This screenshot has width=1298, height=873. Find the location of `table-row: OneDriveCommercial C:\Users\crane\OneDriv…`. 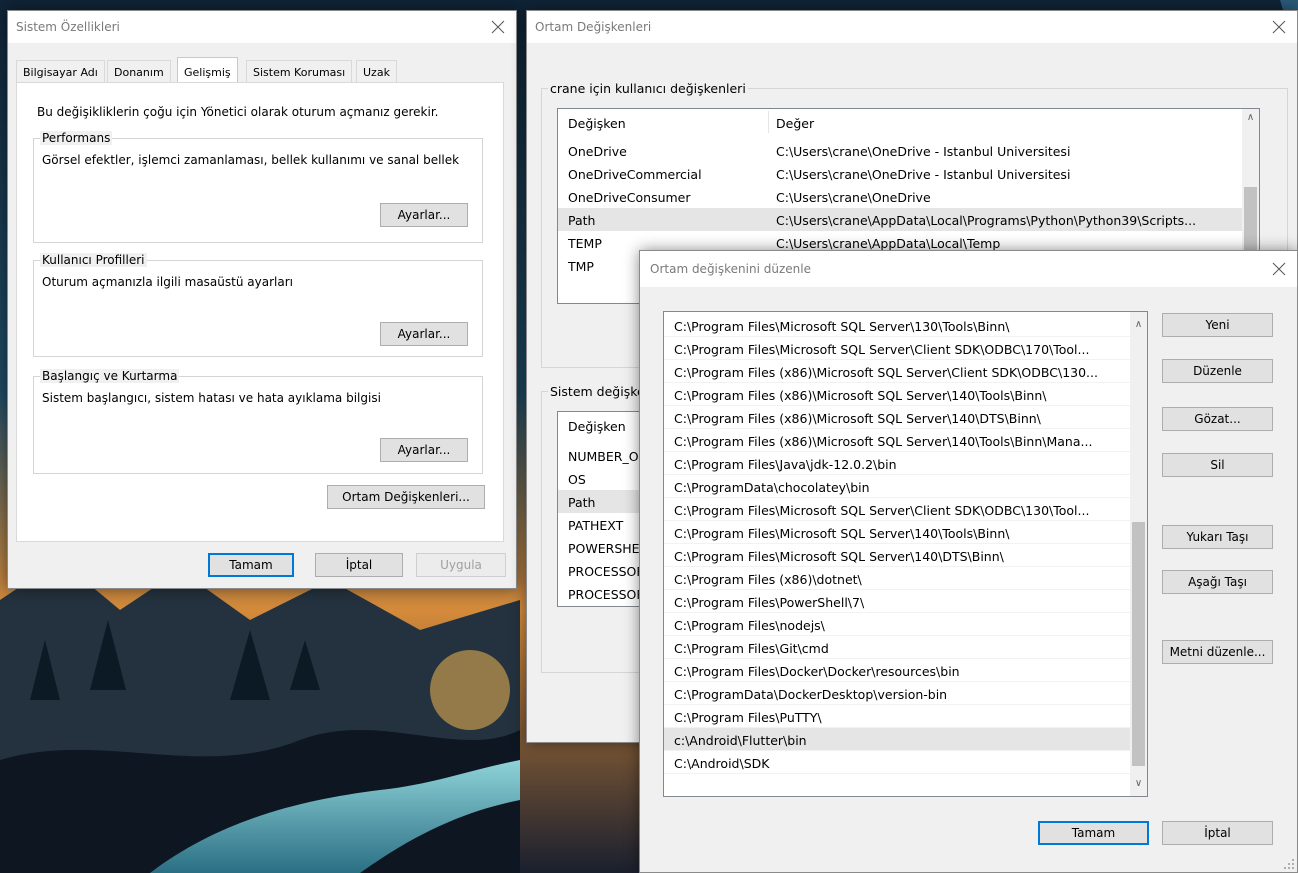

table-row: OneDriveCommercial C:\Users\crane\OneDriv… is located at coordinates (908, 173).